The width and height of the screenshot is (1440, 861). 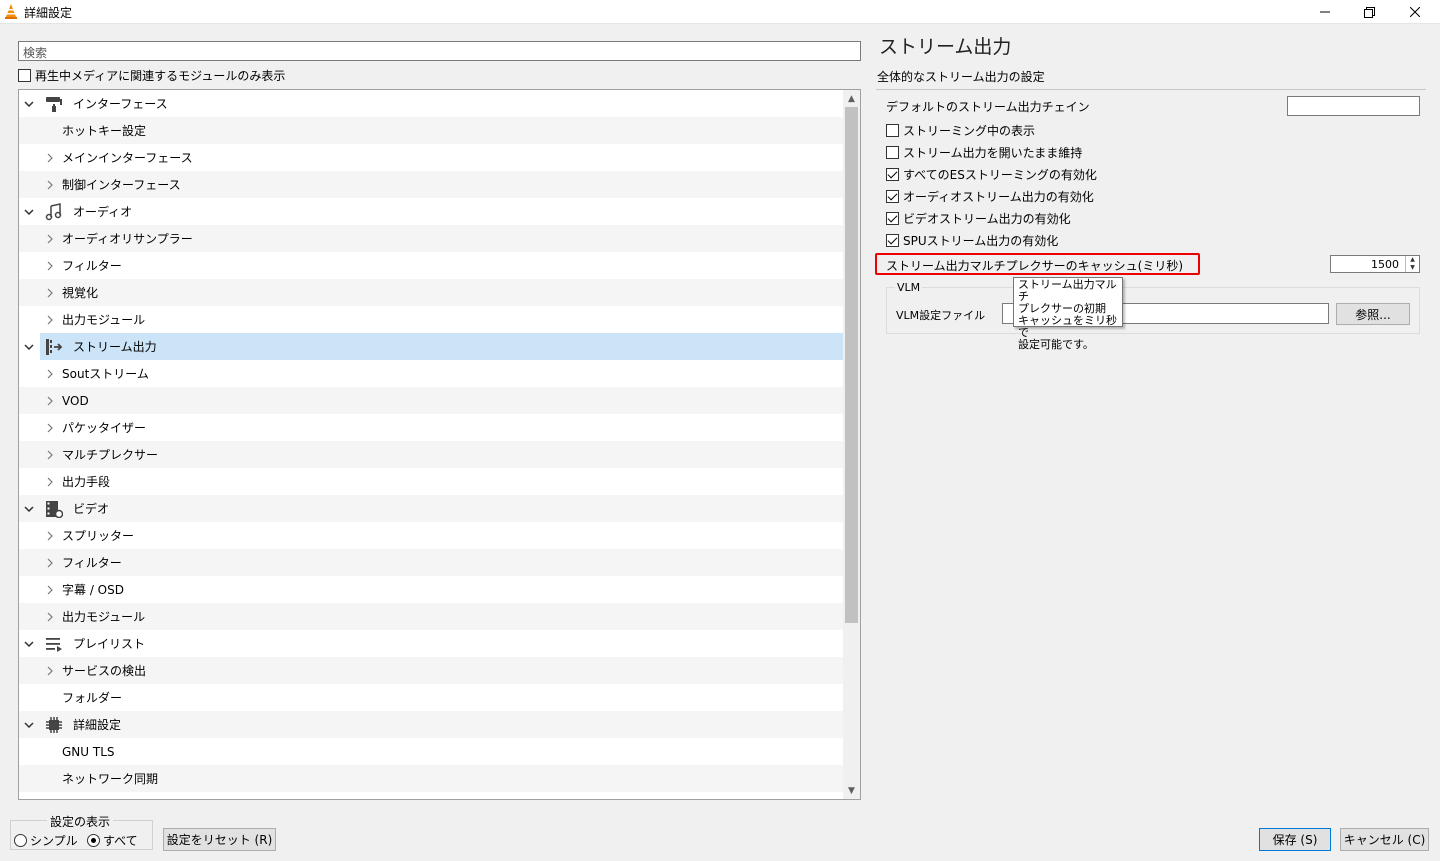 What do you see at coordinates (1385, 264) in the screenshot?
I see `cache-value: 1500` at bounding box center [1385, 264].